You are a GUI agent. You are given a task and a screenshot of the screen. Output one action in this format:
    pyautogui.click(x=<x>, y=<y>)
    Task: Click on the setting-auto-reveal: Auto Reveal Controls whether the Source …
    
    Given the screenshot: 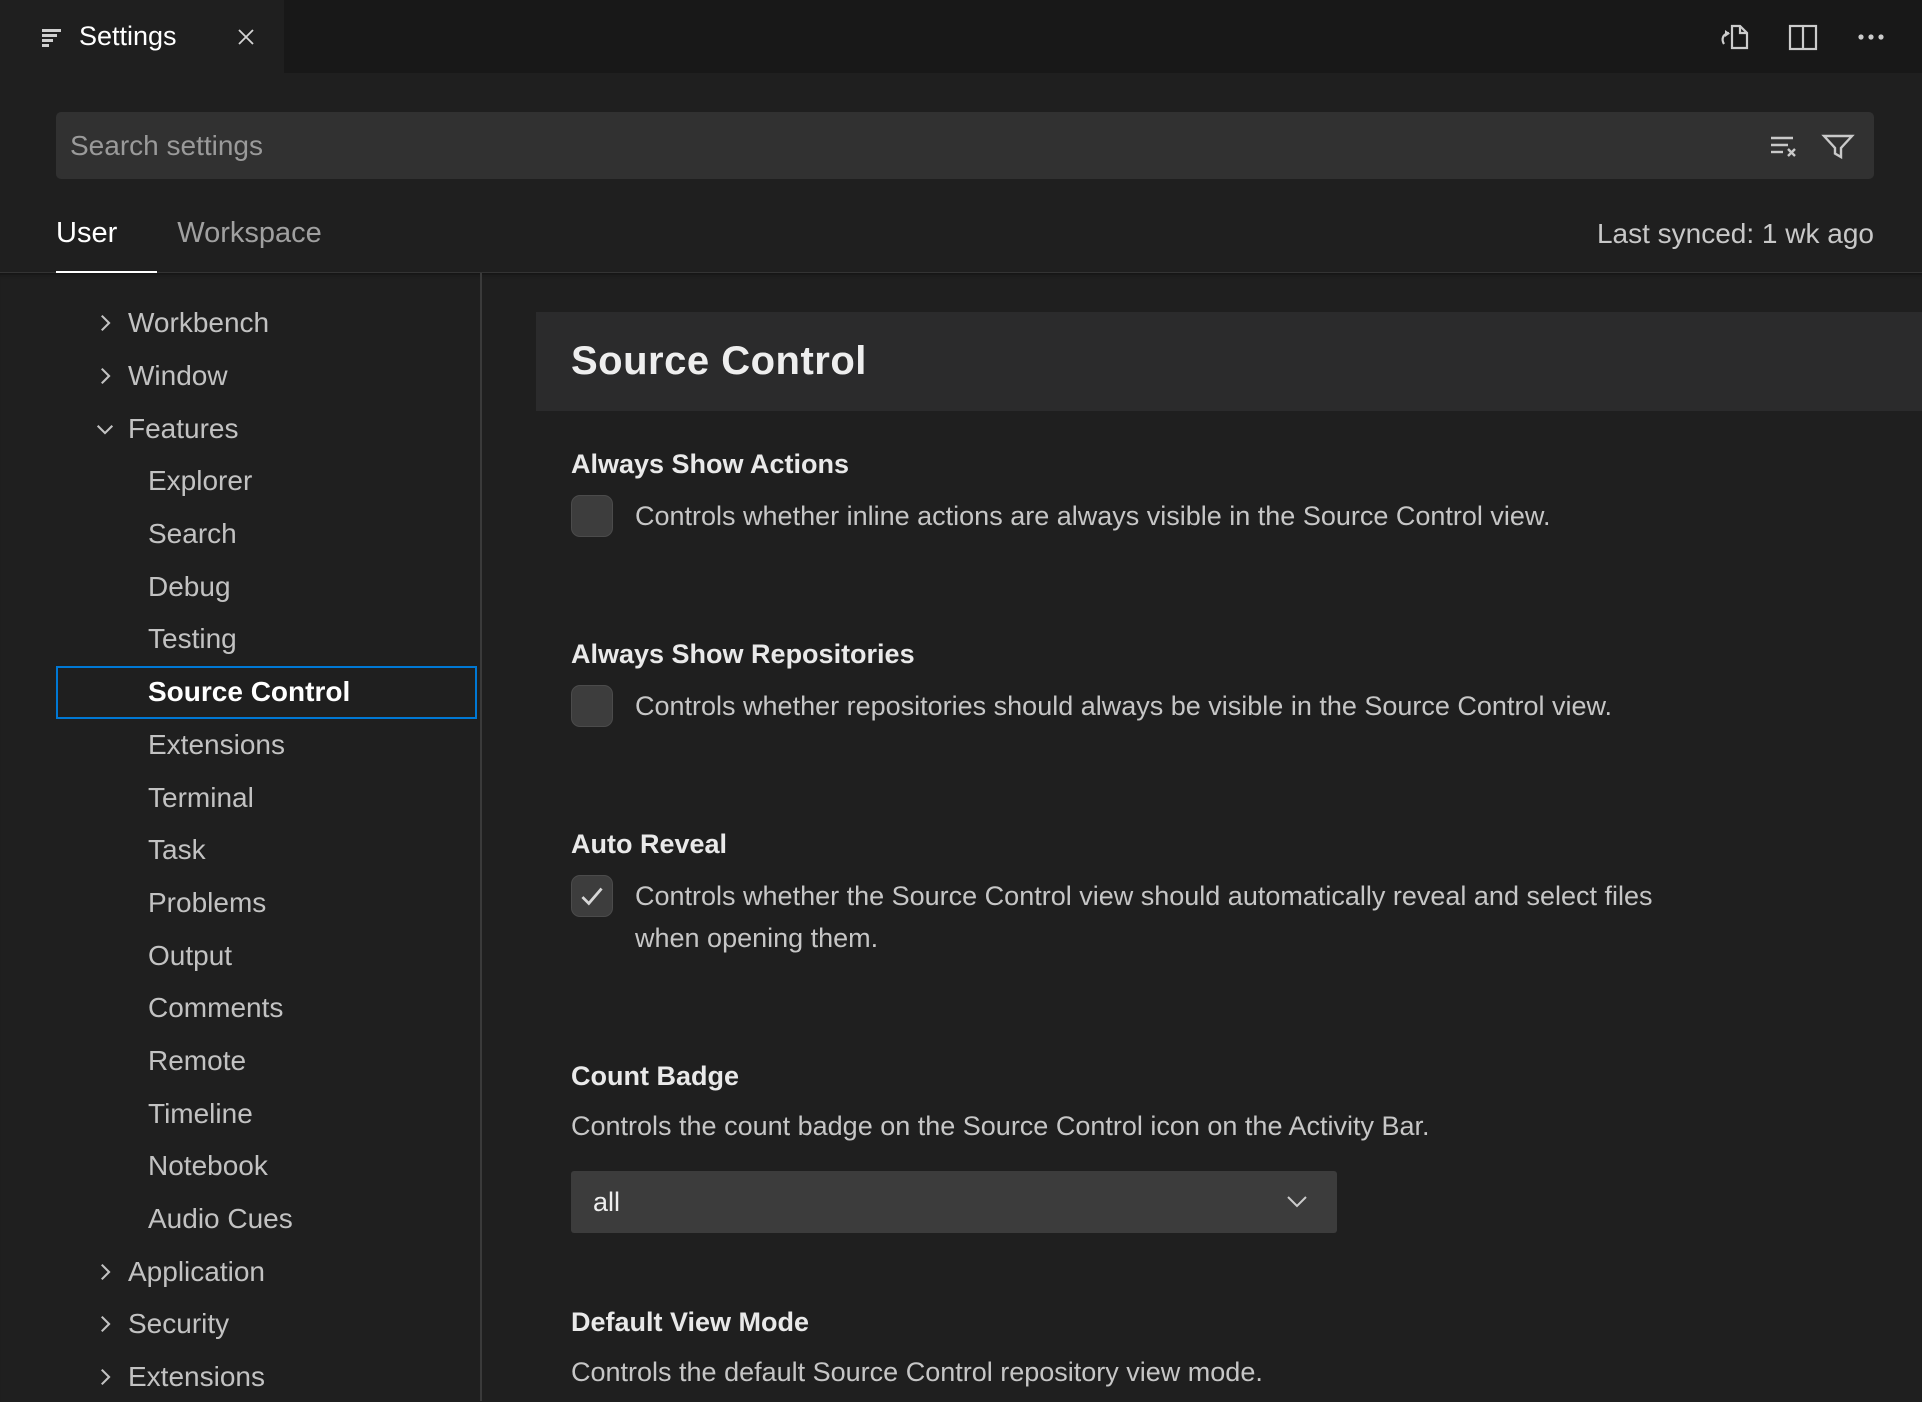 What is the action you would take?
    pyautogui.click(x=1246, y=893)
    